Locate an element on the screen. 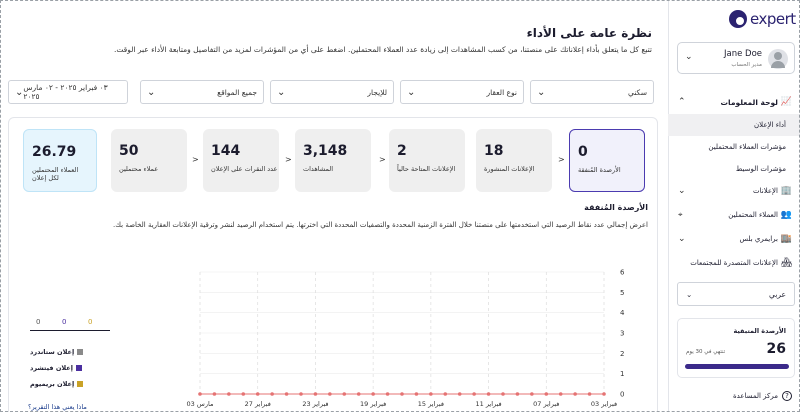  question-icon: ? is located at coordinates (787, 396).